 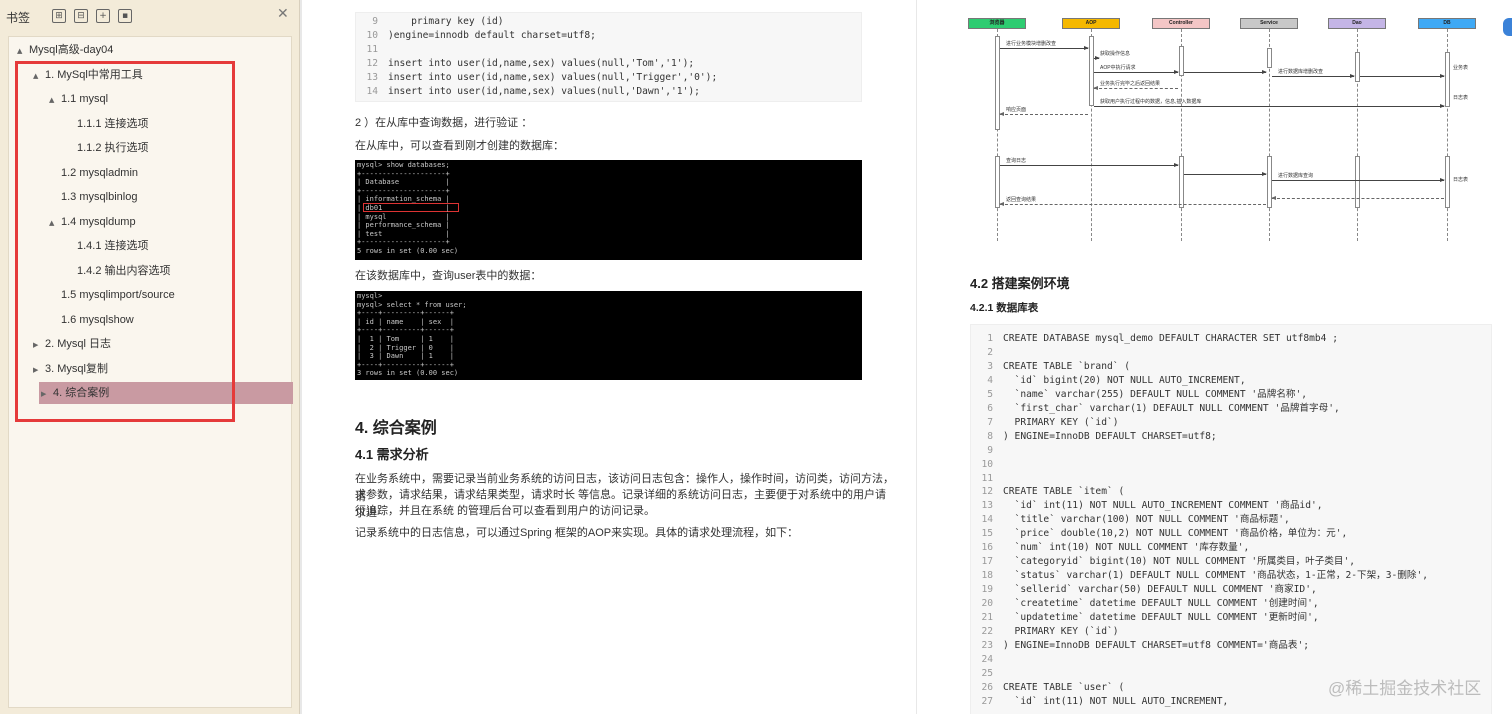 What do you see at coordinates (1044, 632) in the screenshot?
I see `code-line: 22 PRIMARY KEY (`id`)` at bounding box center [1044, 632].